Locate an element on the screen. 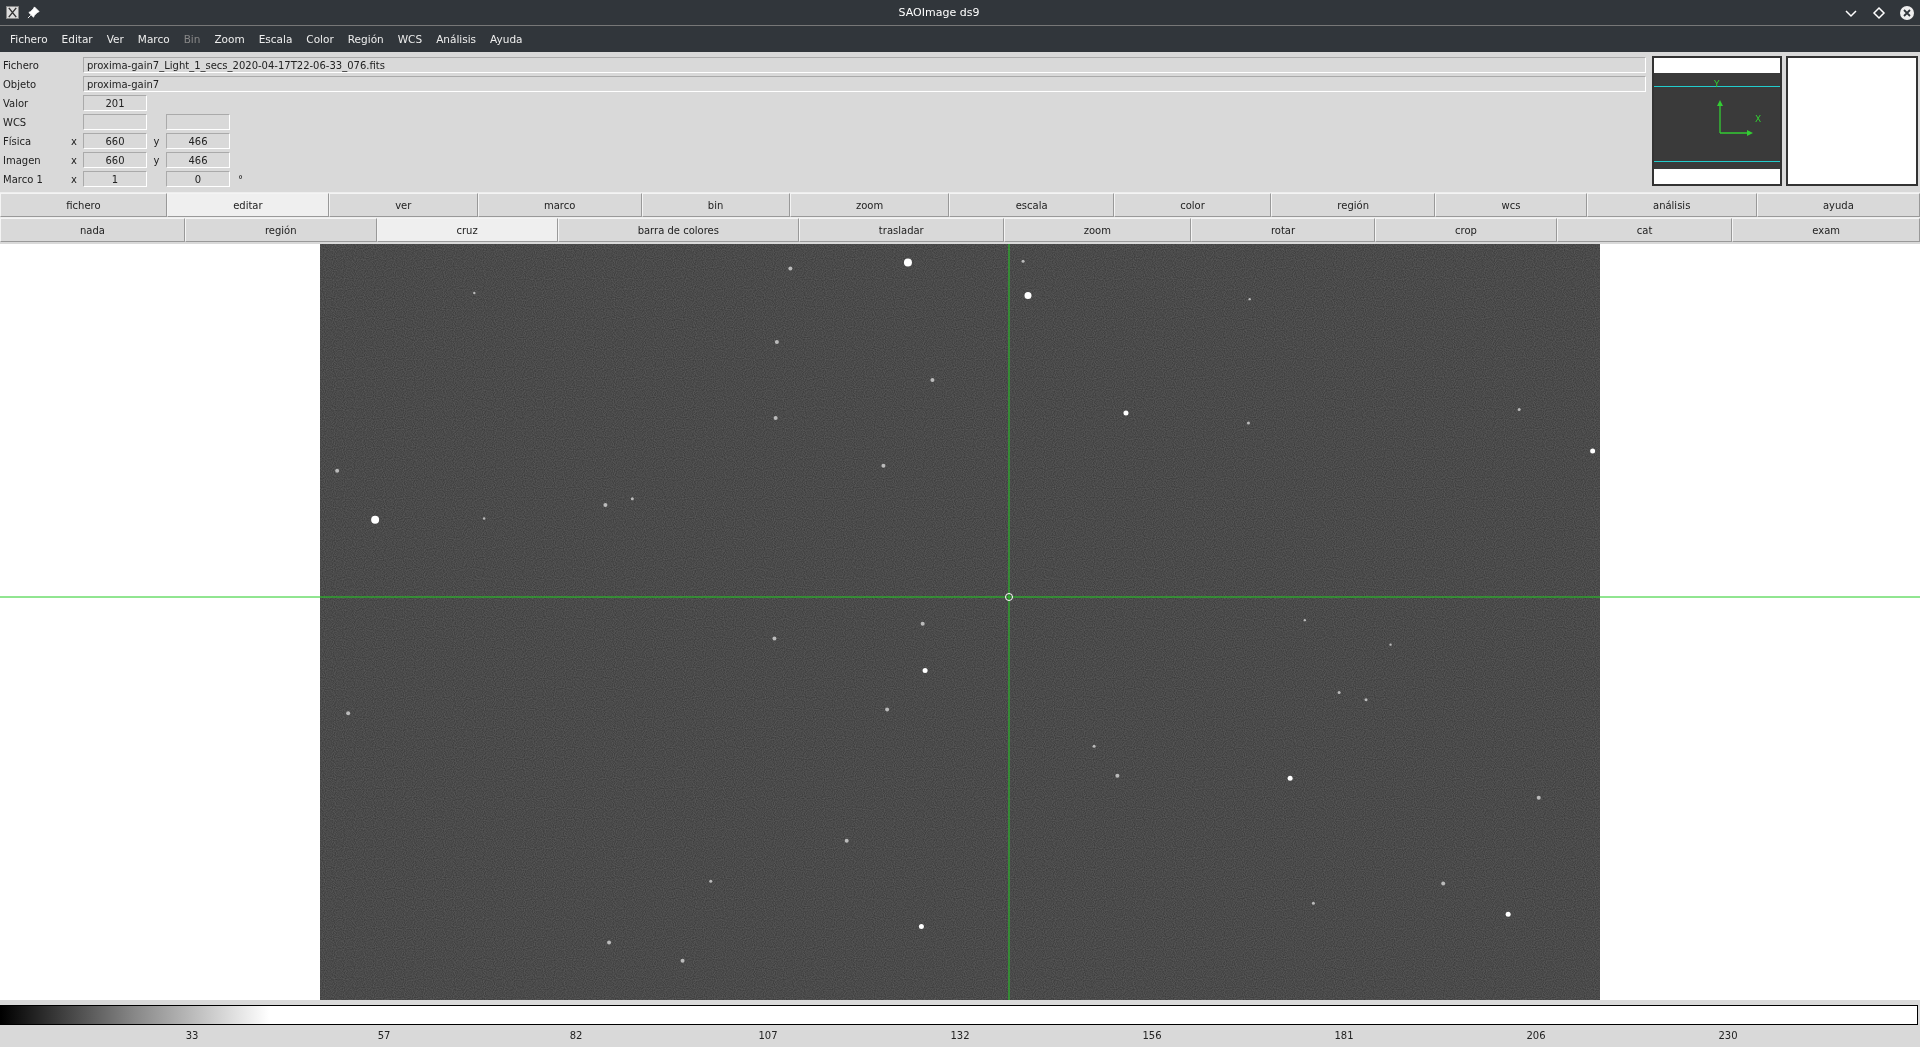  field-label: WCS is located at coordinates (15, 122).